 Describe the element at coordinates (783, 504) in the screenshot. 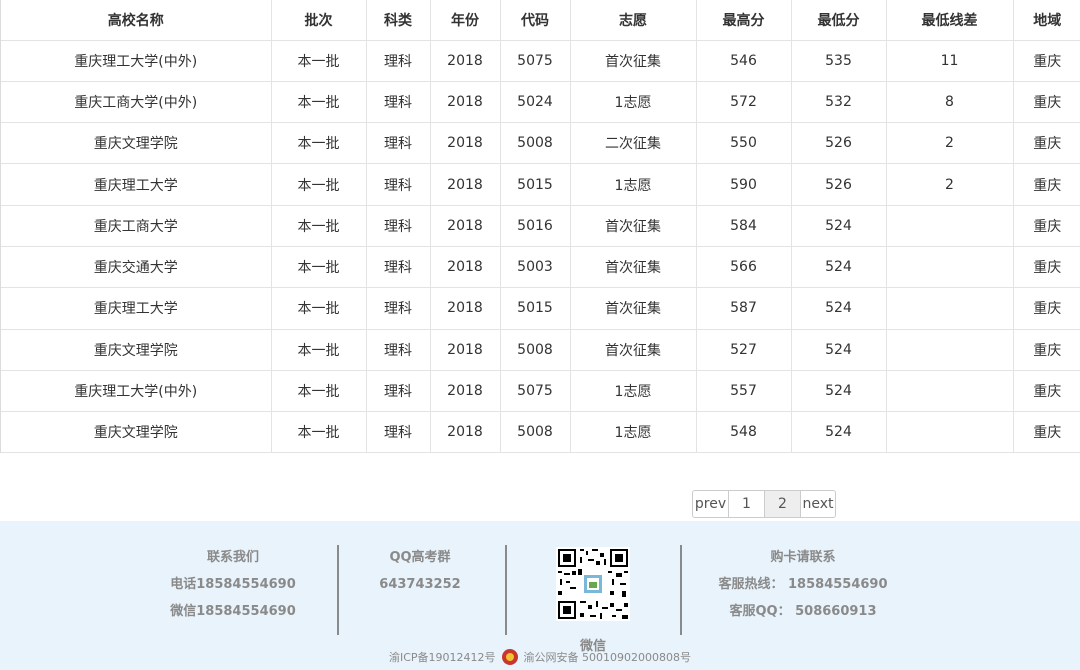

I see `page-2-button: 2` at that location.